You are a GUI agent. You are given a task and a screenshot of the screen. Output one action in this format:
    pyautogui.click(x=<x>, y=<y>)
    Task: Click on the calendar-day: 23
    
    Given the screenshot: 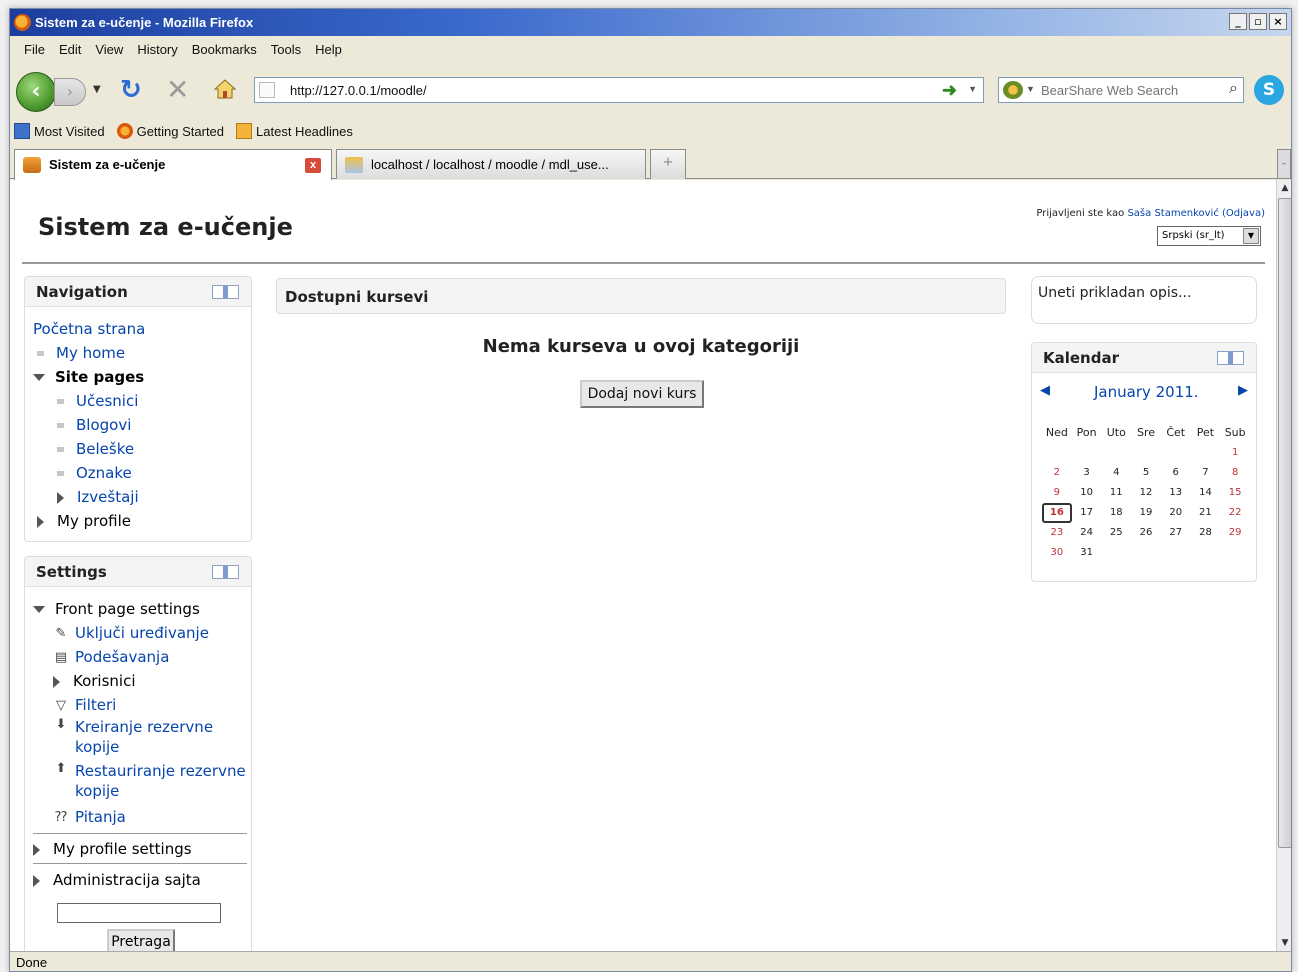 What is the action you would take?
    pyautogui.click(x=1057, y=533)
    